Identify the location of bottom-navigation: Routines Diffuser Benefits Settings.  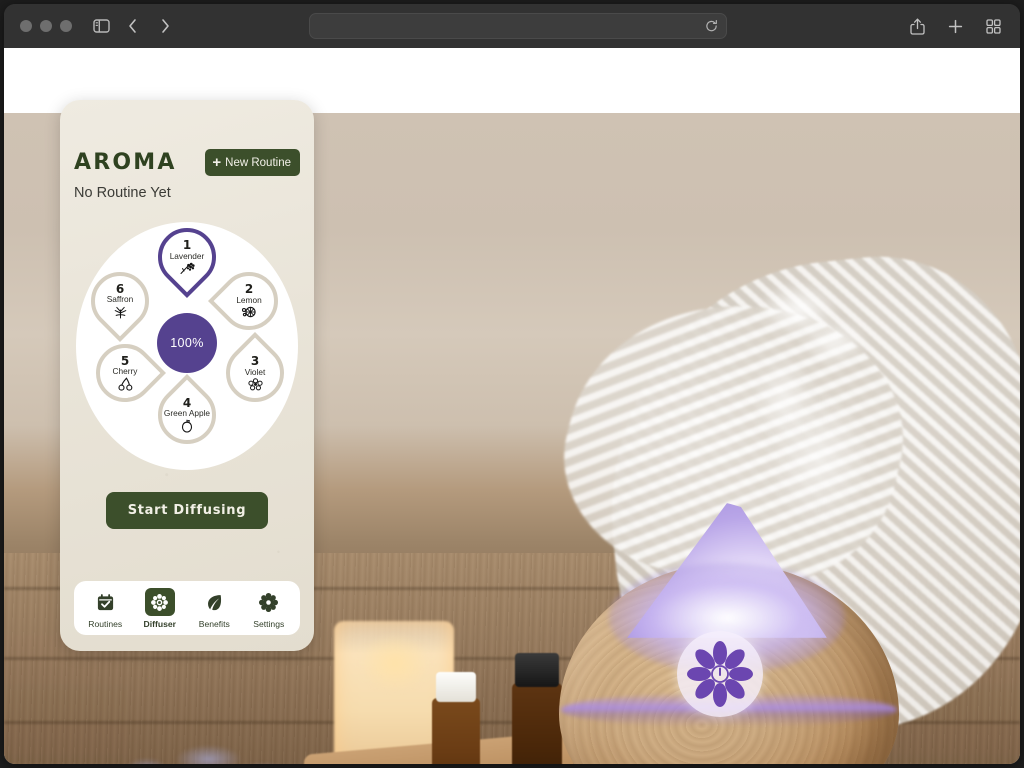
(187, 608).